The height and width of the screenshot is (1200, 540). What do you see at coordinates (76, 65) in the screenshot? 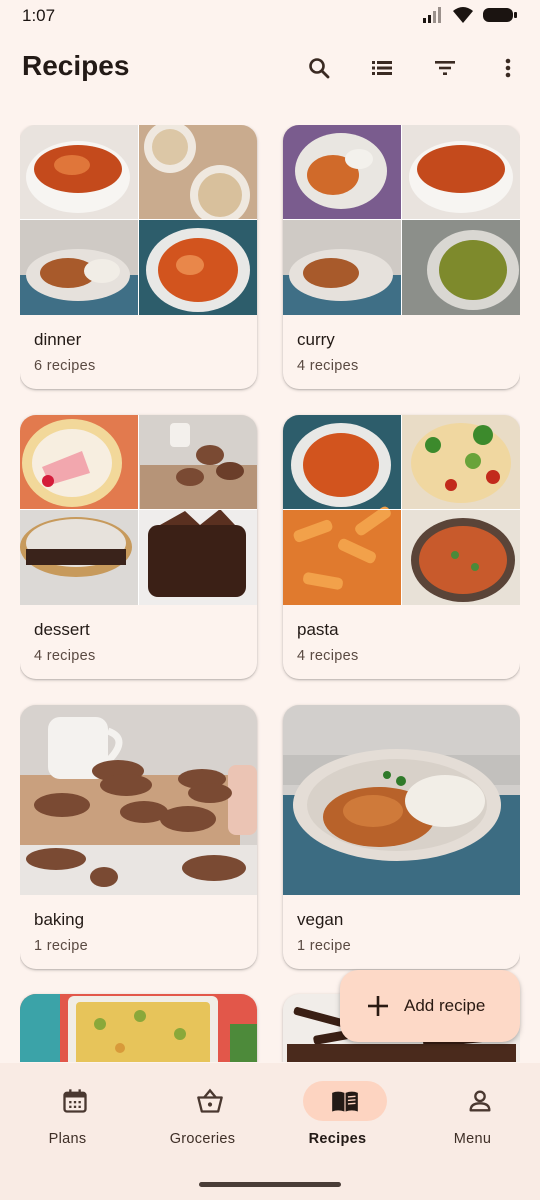
I see `page-title: Recipes` at bounding box center [76, 65].